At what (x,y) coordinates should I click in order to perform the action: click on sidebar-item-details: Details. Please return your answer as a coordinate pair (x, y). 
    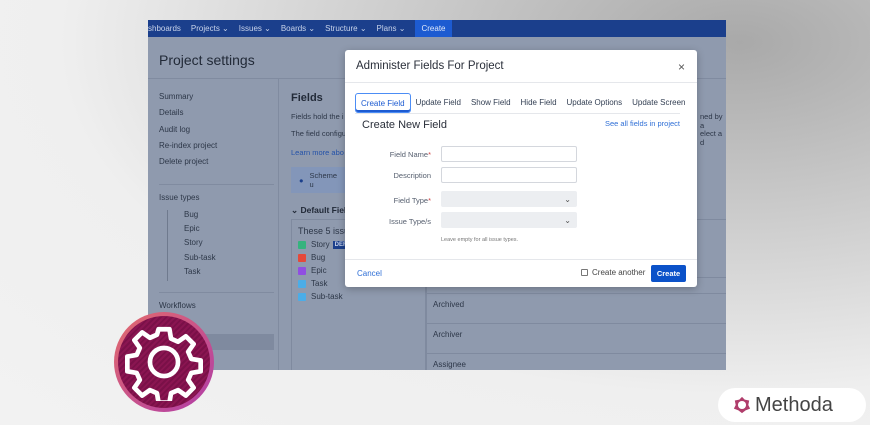
    Looking at the image, I should click on (216, 116).